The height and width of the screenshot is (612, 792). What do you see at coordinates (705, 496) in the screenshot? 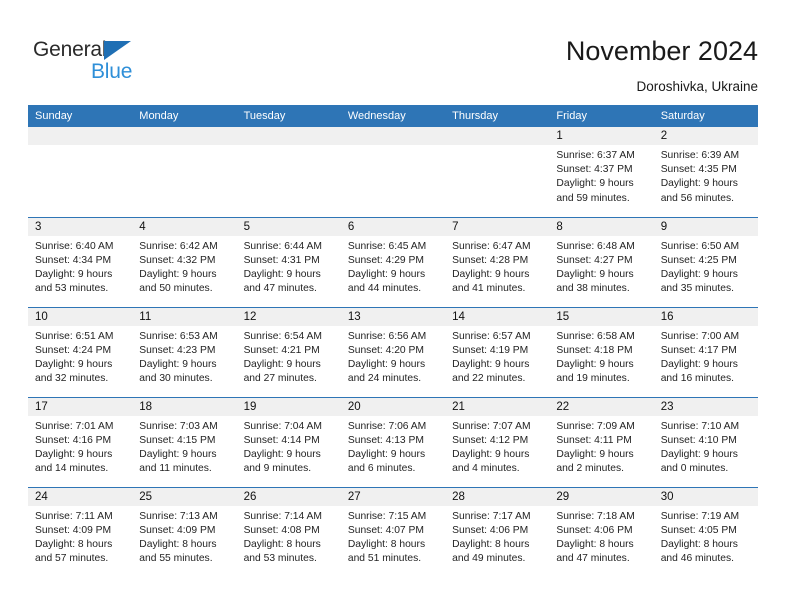
I see `day-number: 30` at bounding box center [705, 496].